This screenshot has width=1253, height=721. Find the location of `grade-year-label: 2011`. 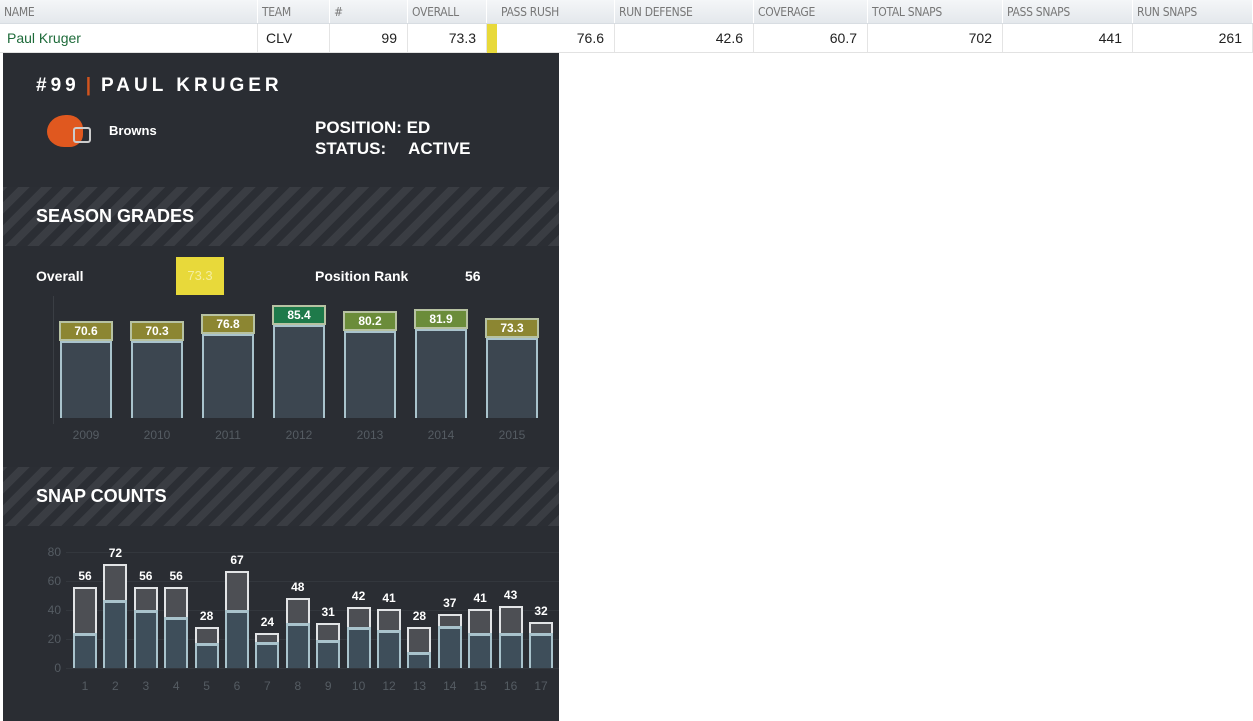

grade-year-label: 2011 is located at coordinates (228, 435).